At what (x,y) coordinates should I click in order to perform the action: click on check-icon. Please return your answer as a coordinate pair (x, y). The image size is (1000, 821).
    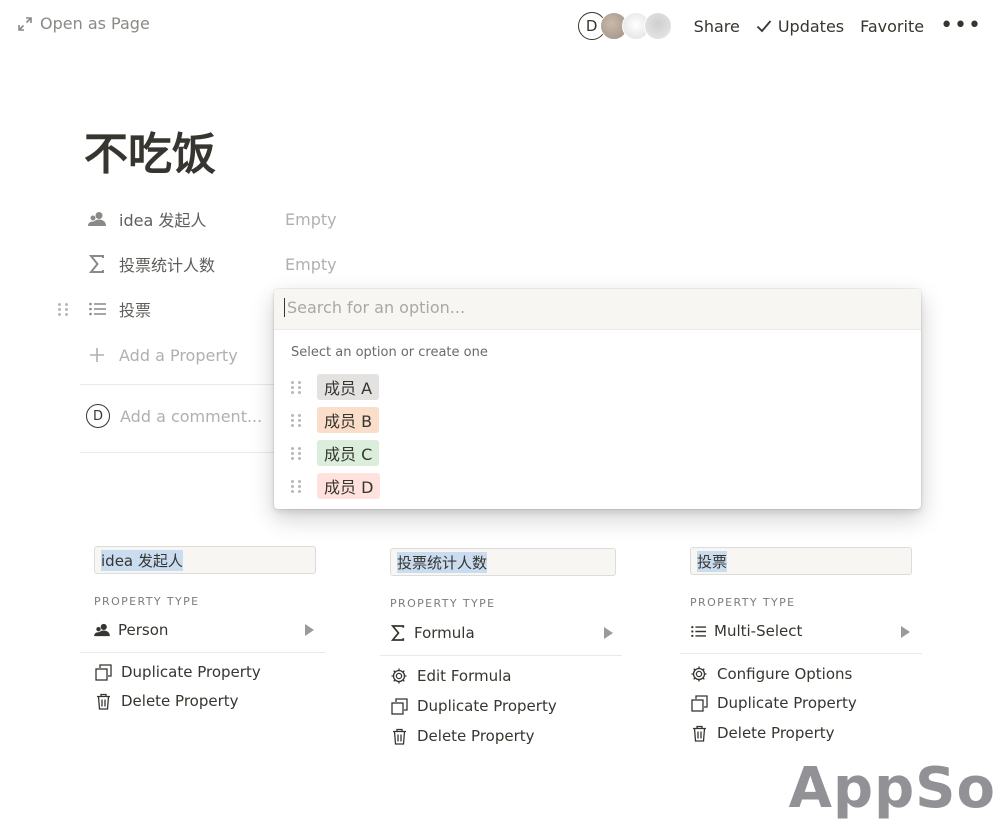
    Looking at the image, I should click on (764, 26).